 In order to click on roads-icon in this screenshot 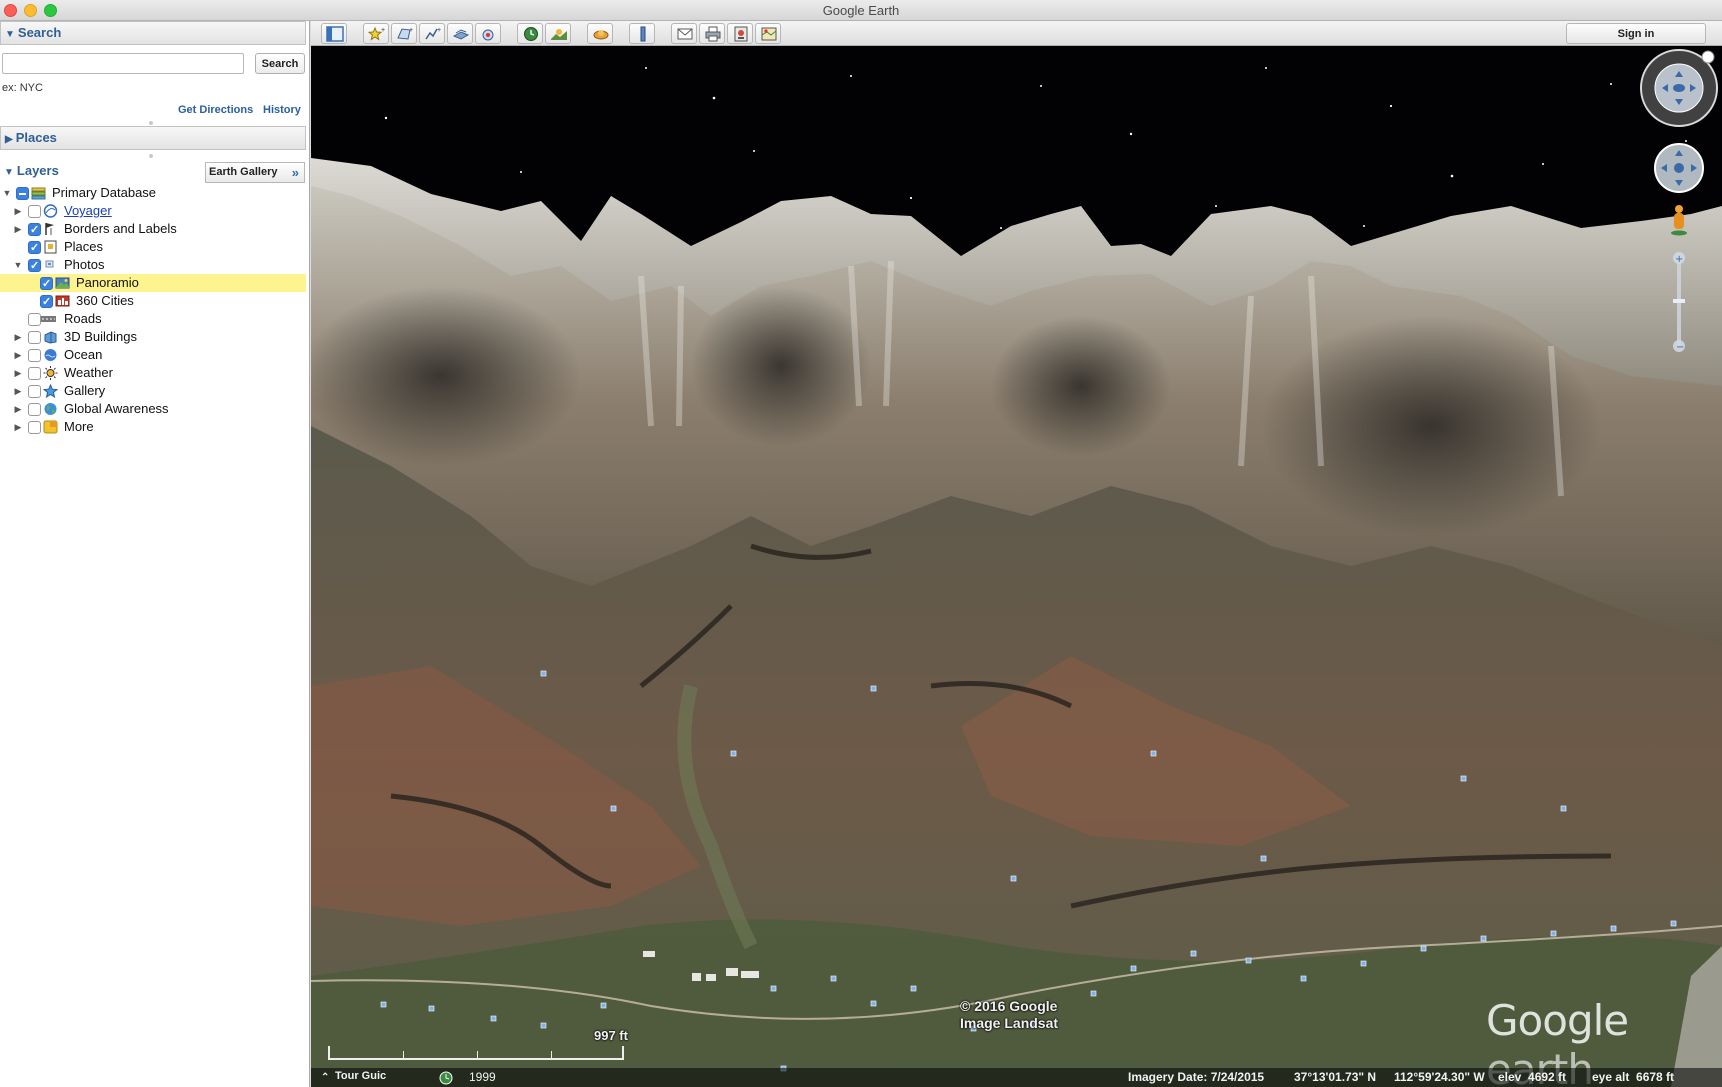, I will do `click(48, 319)`.